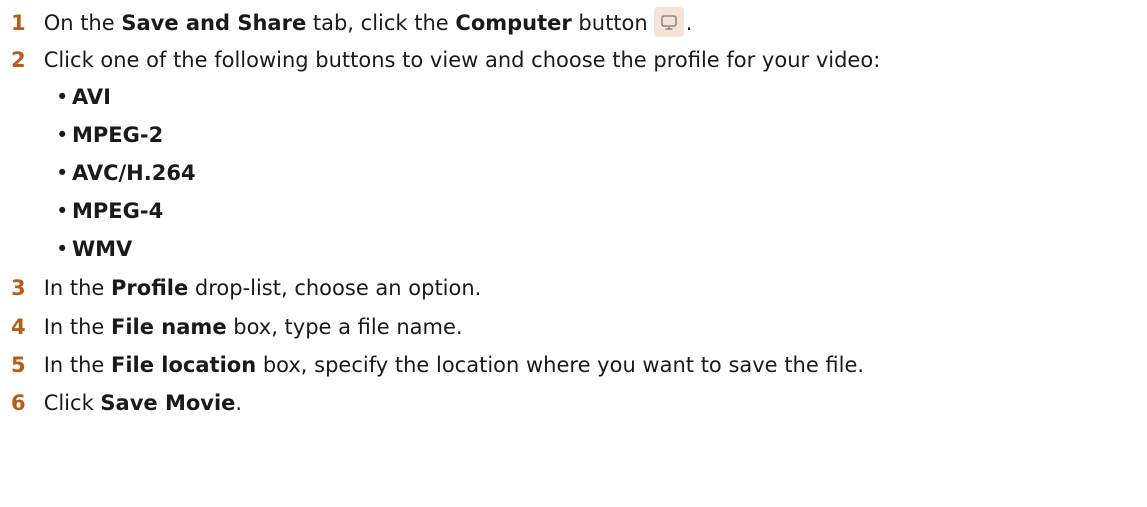  I want to click on format-label: MPEG-2, so click(118, 135).